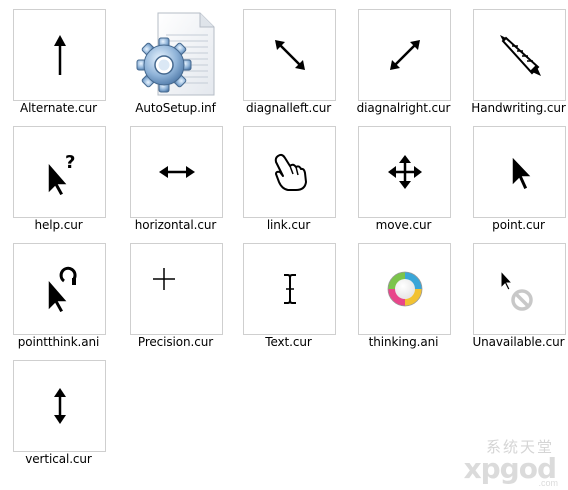  I want to click on file-item-diagnalright: diagnalright.cur, so click(403, 57).